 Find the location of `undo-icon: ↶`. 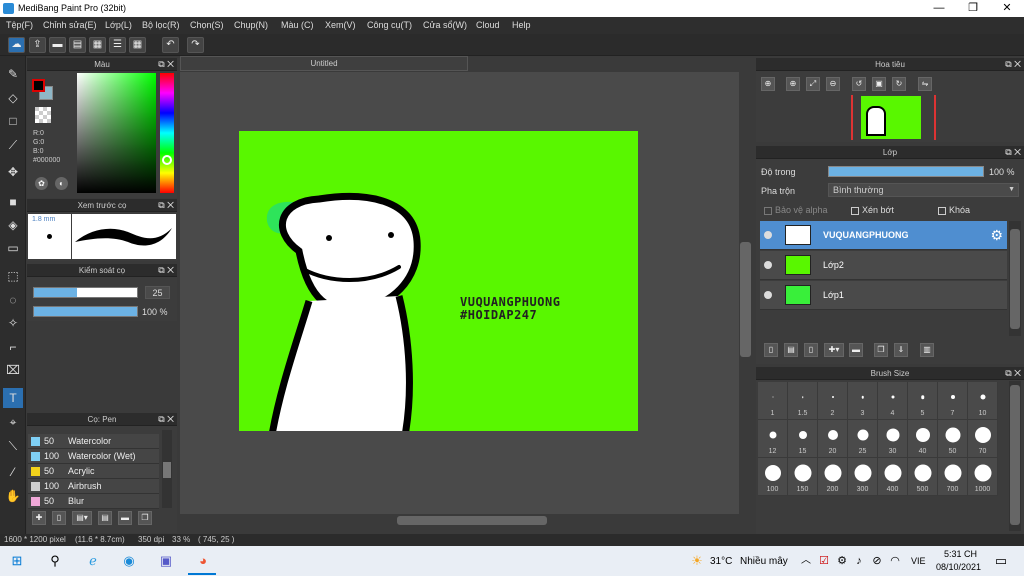

undo-icon: ↶ is located at coordinates (170, 45).